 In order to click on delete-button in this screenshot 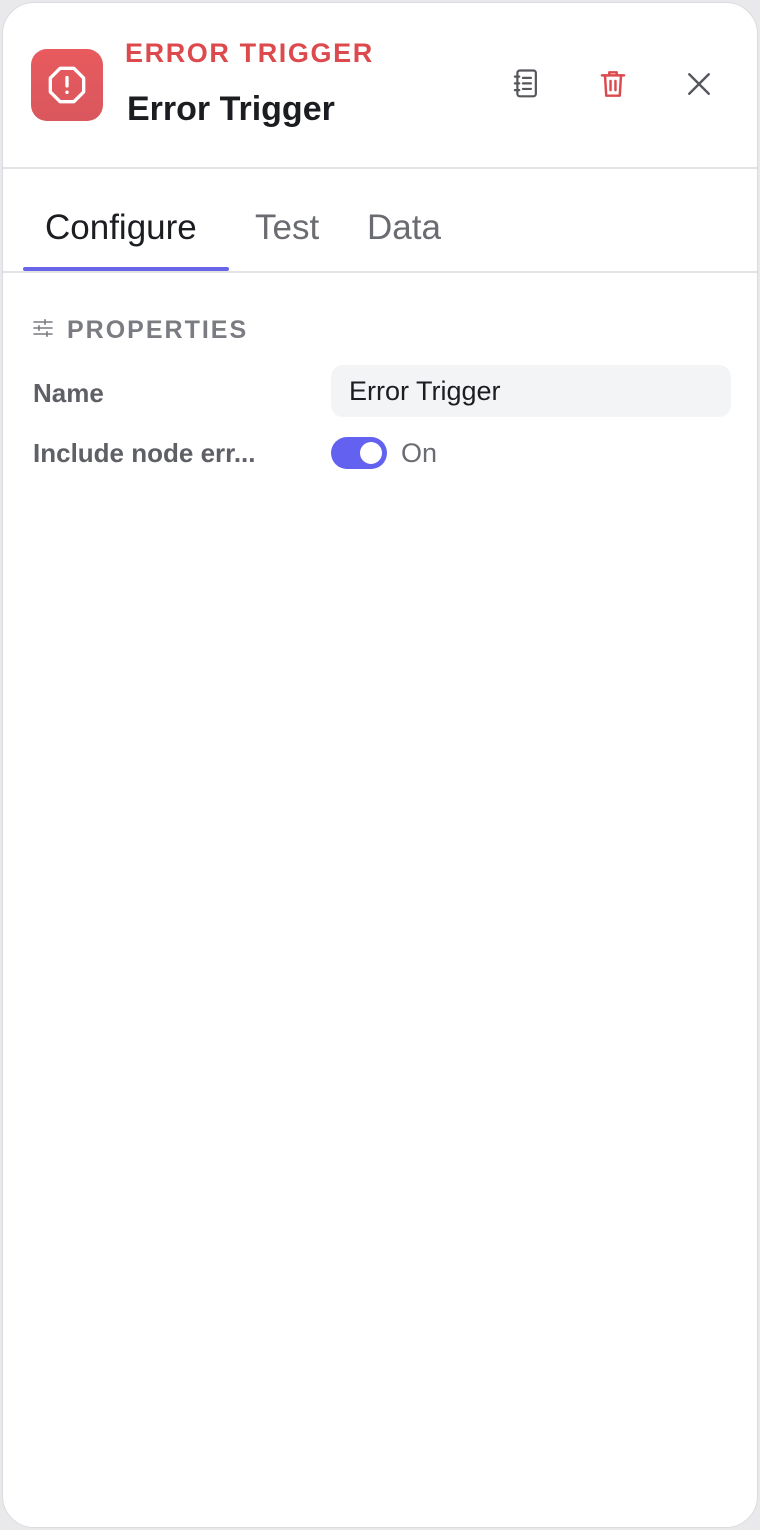, I will do `click(613, 86)`.